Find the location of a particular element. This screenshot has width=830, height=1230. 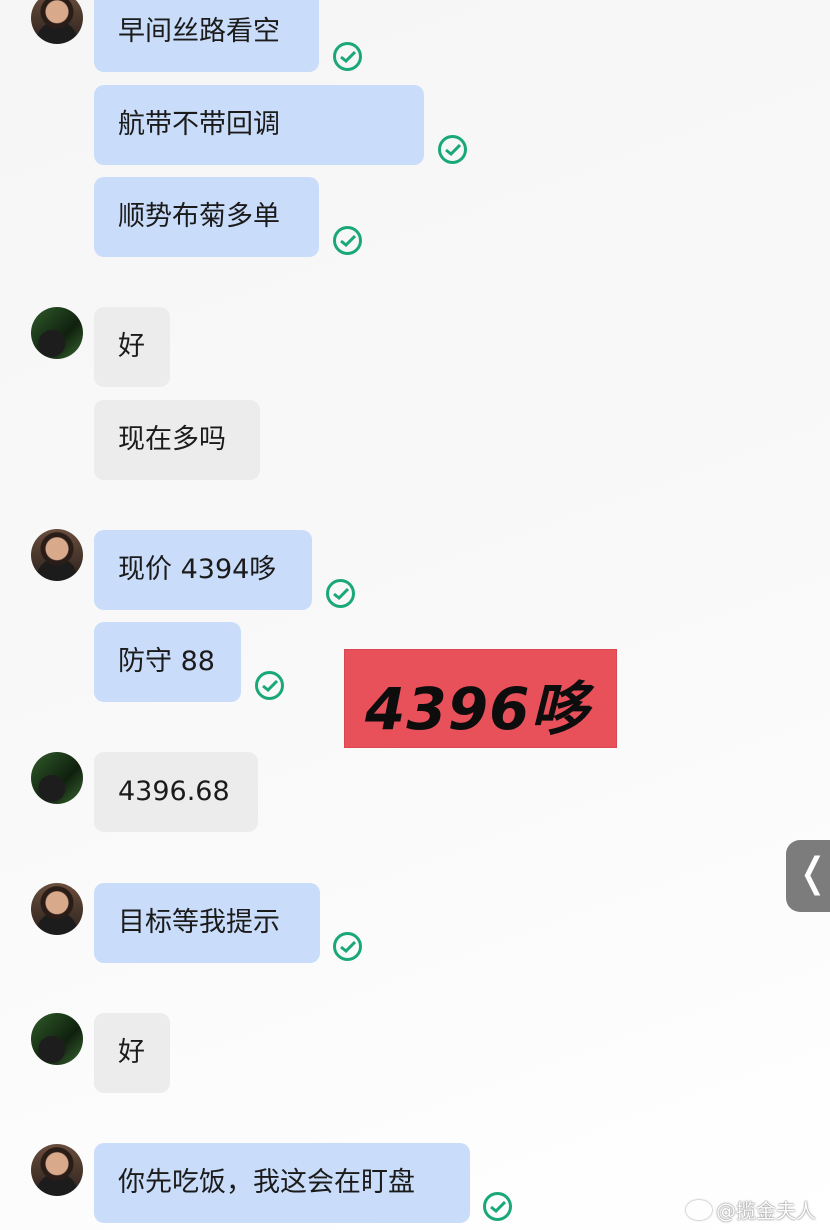

side-collapse-tab: ❬ is located at coordinates (808, 876).